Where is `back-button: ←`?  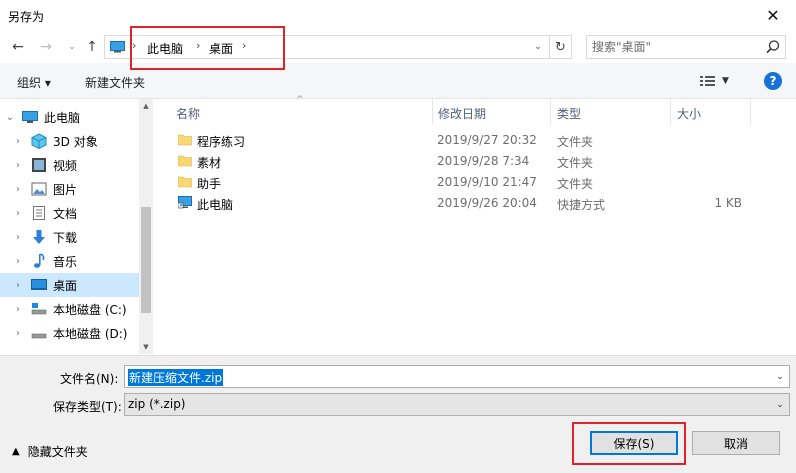
back-button: ← is located at coordinates (18, 47).